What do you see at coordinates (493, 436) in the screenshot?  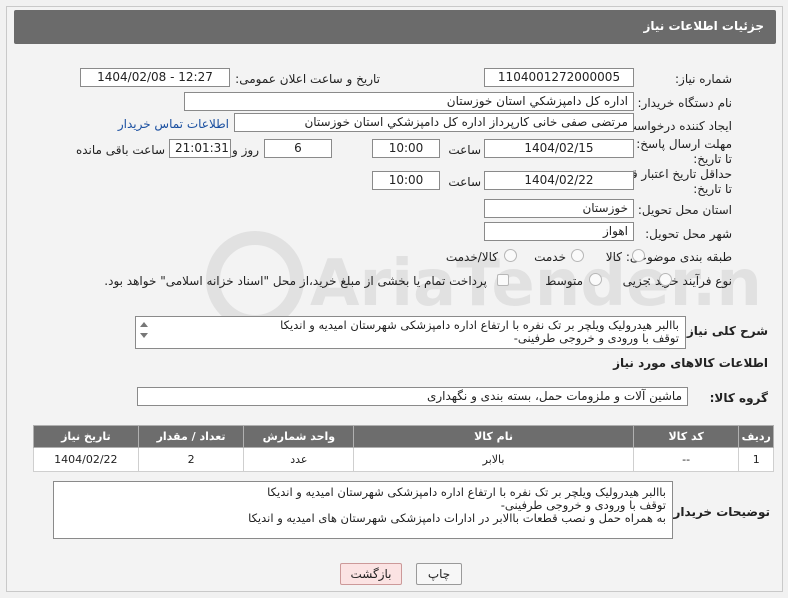 I see `col-name-header: نام کالا` at bounding box center [493, 436].